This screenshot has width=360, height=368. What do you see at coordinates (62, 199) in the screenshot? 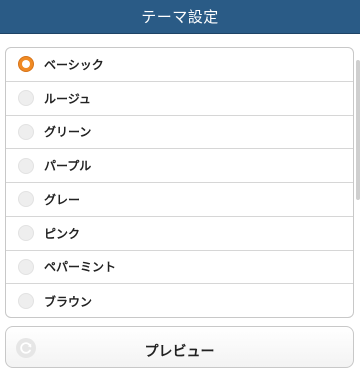
I see `theme-option-label: グレー` at bounding box center [62, 199].